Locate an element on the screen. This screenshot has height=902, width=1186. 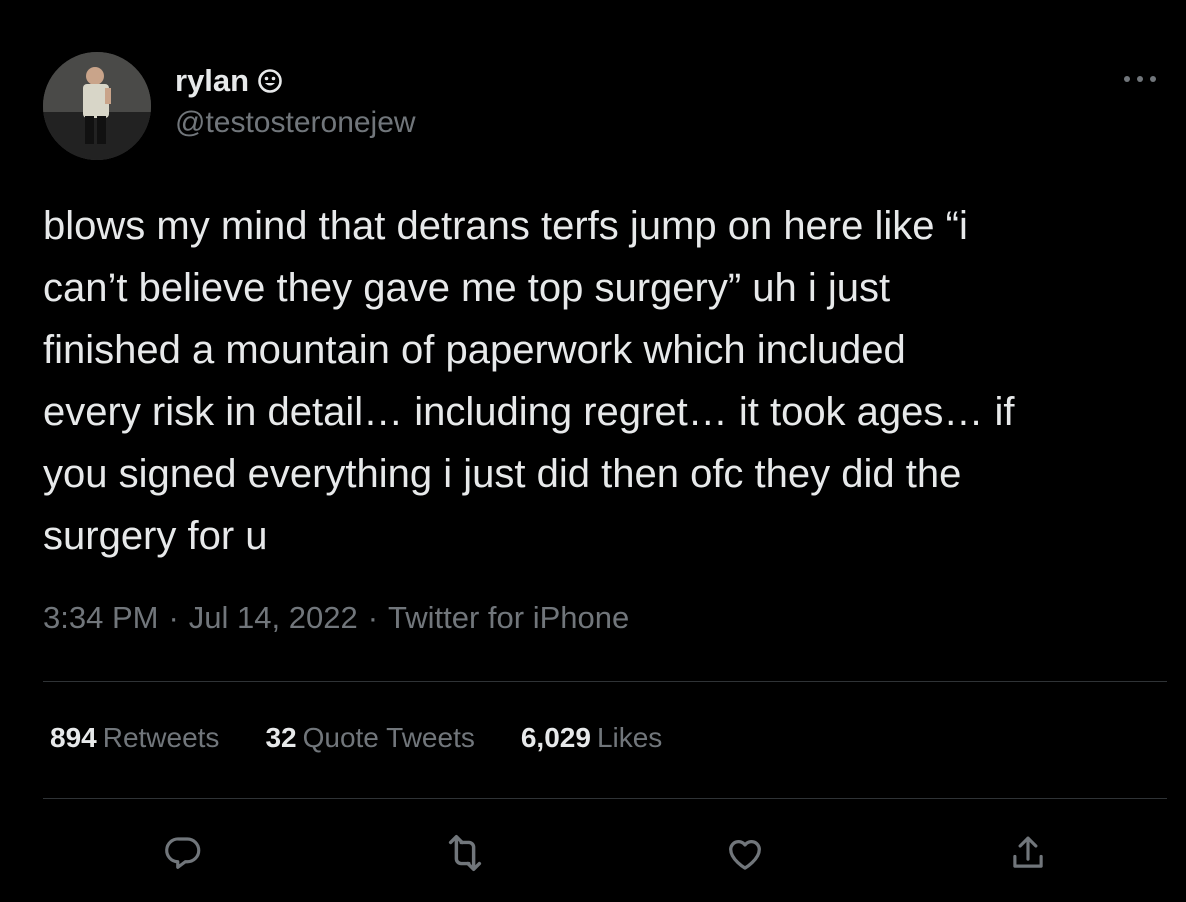
user-handle: @testosteronejew is located at coordinates (295, 123).